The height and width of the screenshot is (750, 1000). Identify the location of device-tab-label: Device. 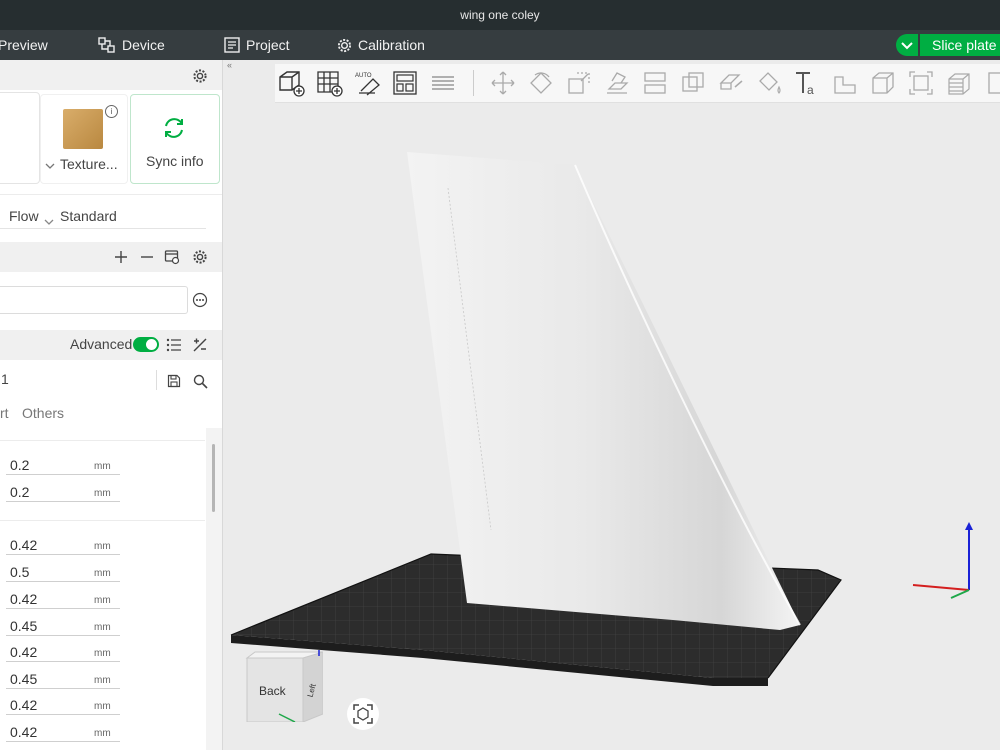
(143, 45).